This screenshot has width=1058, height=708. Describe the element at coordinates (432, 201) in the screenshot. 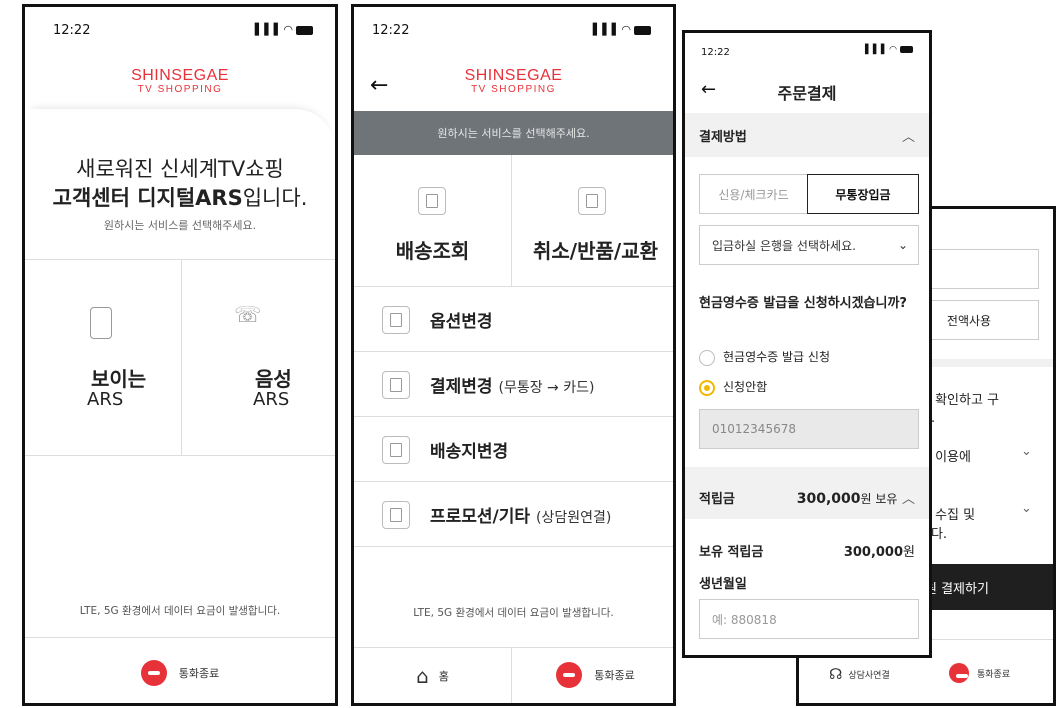

I see `truck-icon` at that location.